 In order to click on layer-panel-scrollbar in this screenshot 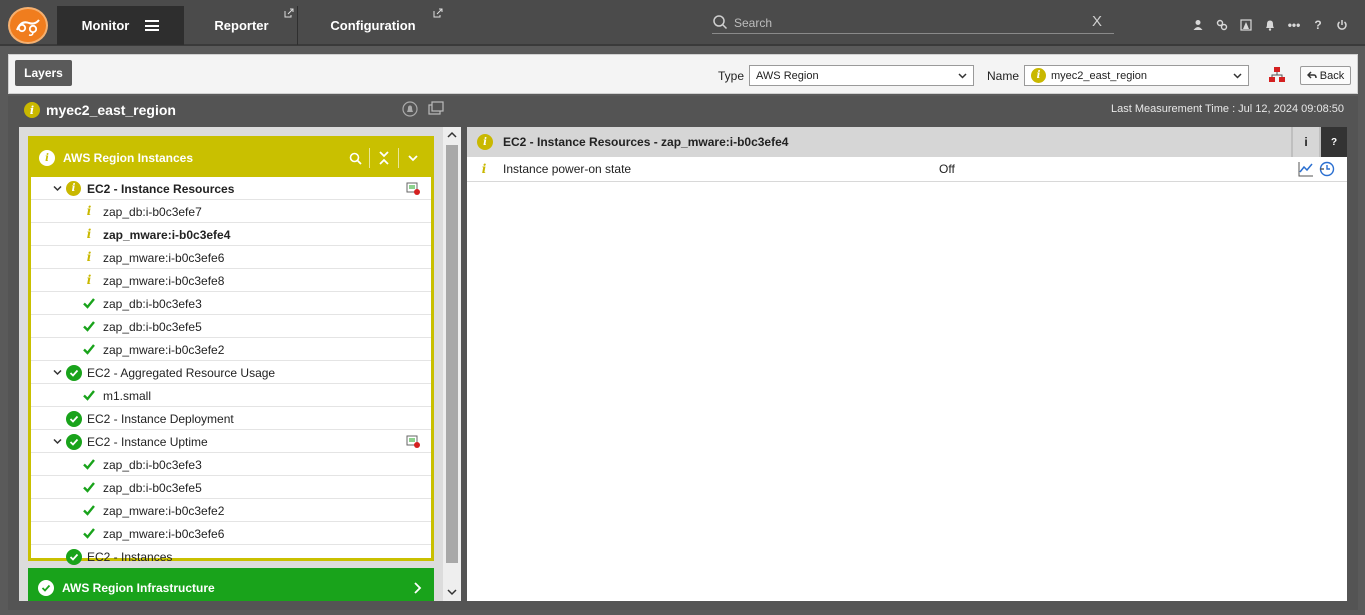, I will do `click(452, 364)`.